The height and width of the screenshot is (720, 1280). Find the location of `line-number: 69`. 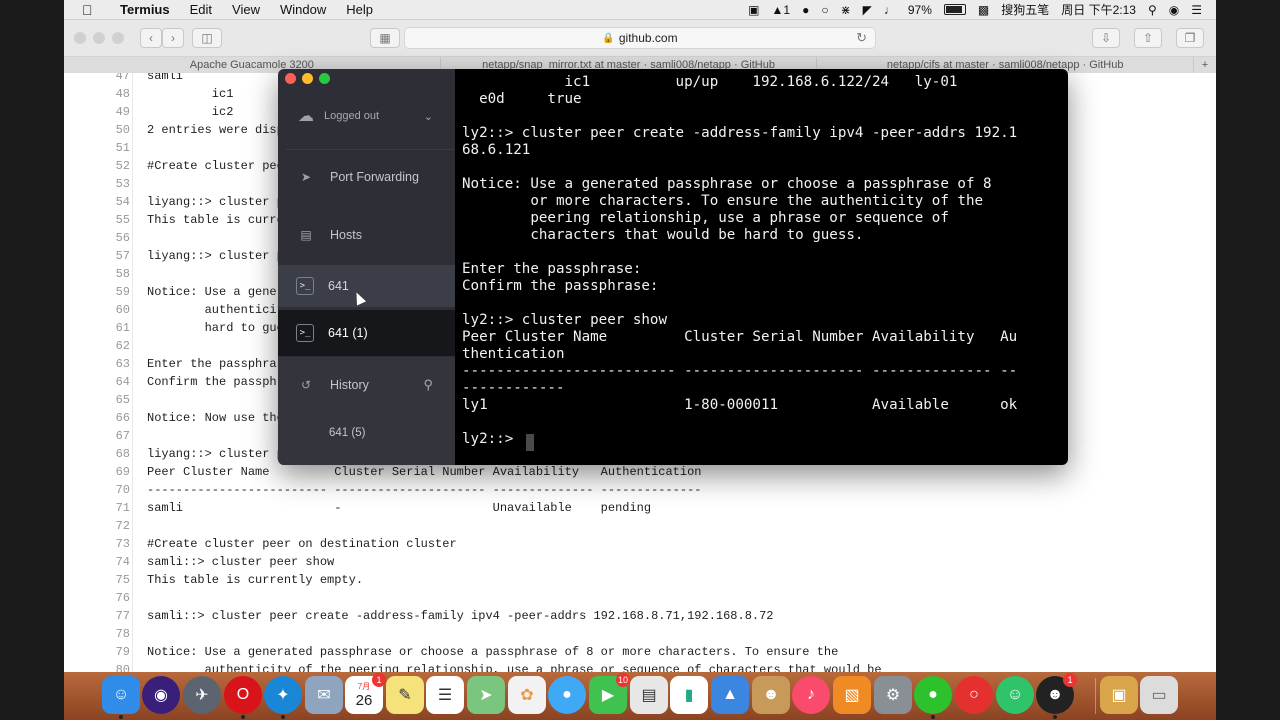

line-number: 69 is located at coordinates (105, 472).